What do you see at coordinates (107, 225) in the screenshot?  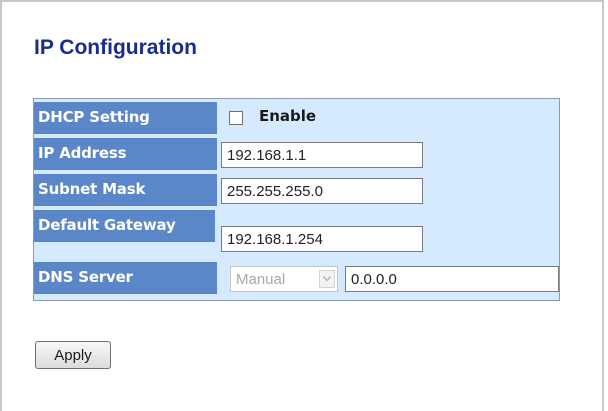 I see `default-gateway-label: Default Gateway` at bounding box center [107, 225].